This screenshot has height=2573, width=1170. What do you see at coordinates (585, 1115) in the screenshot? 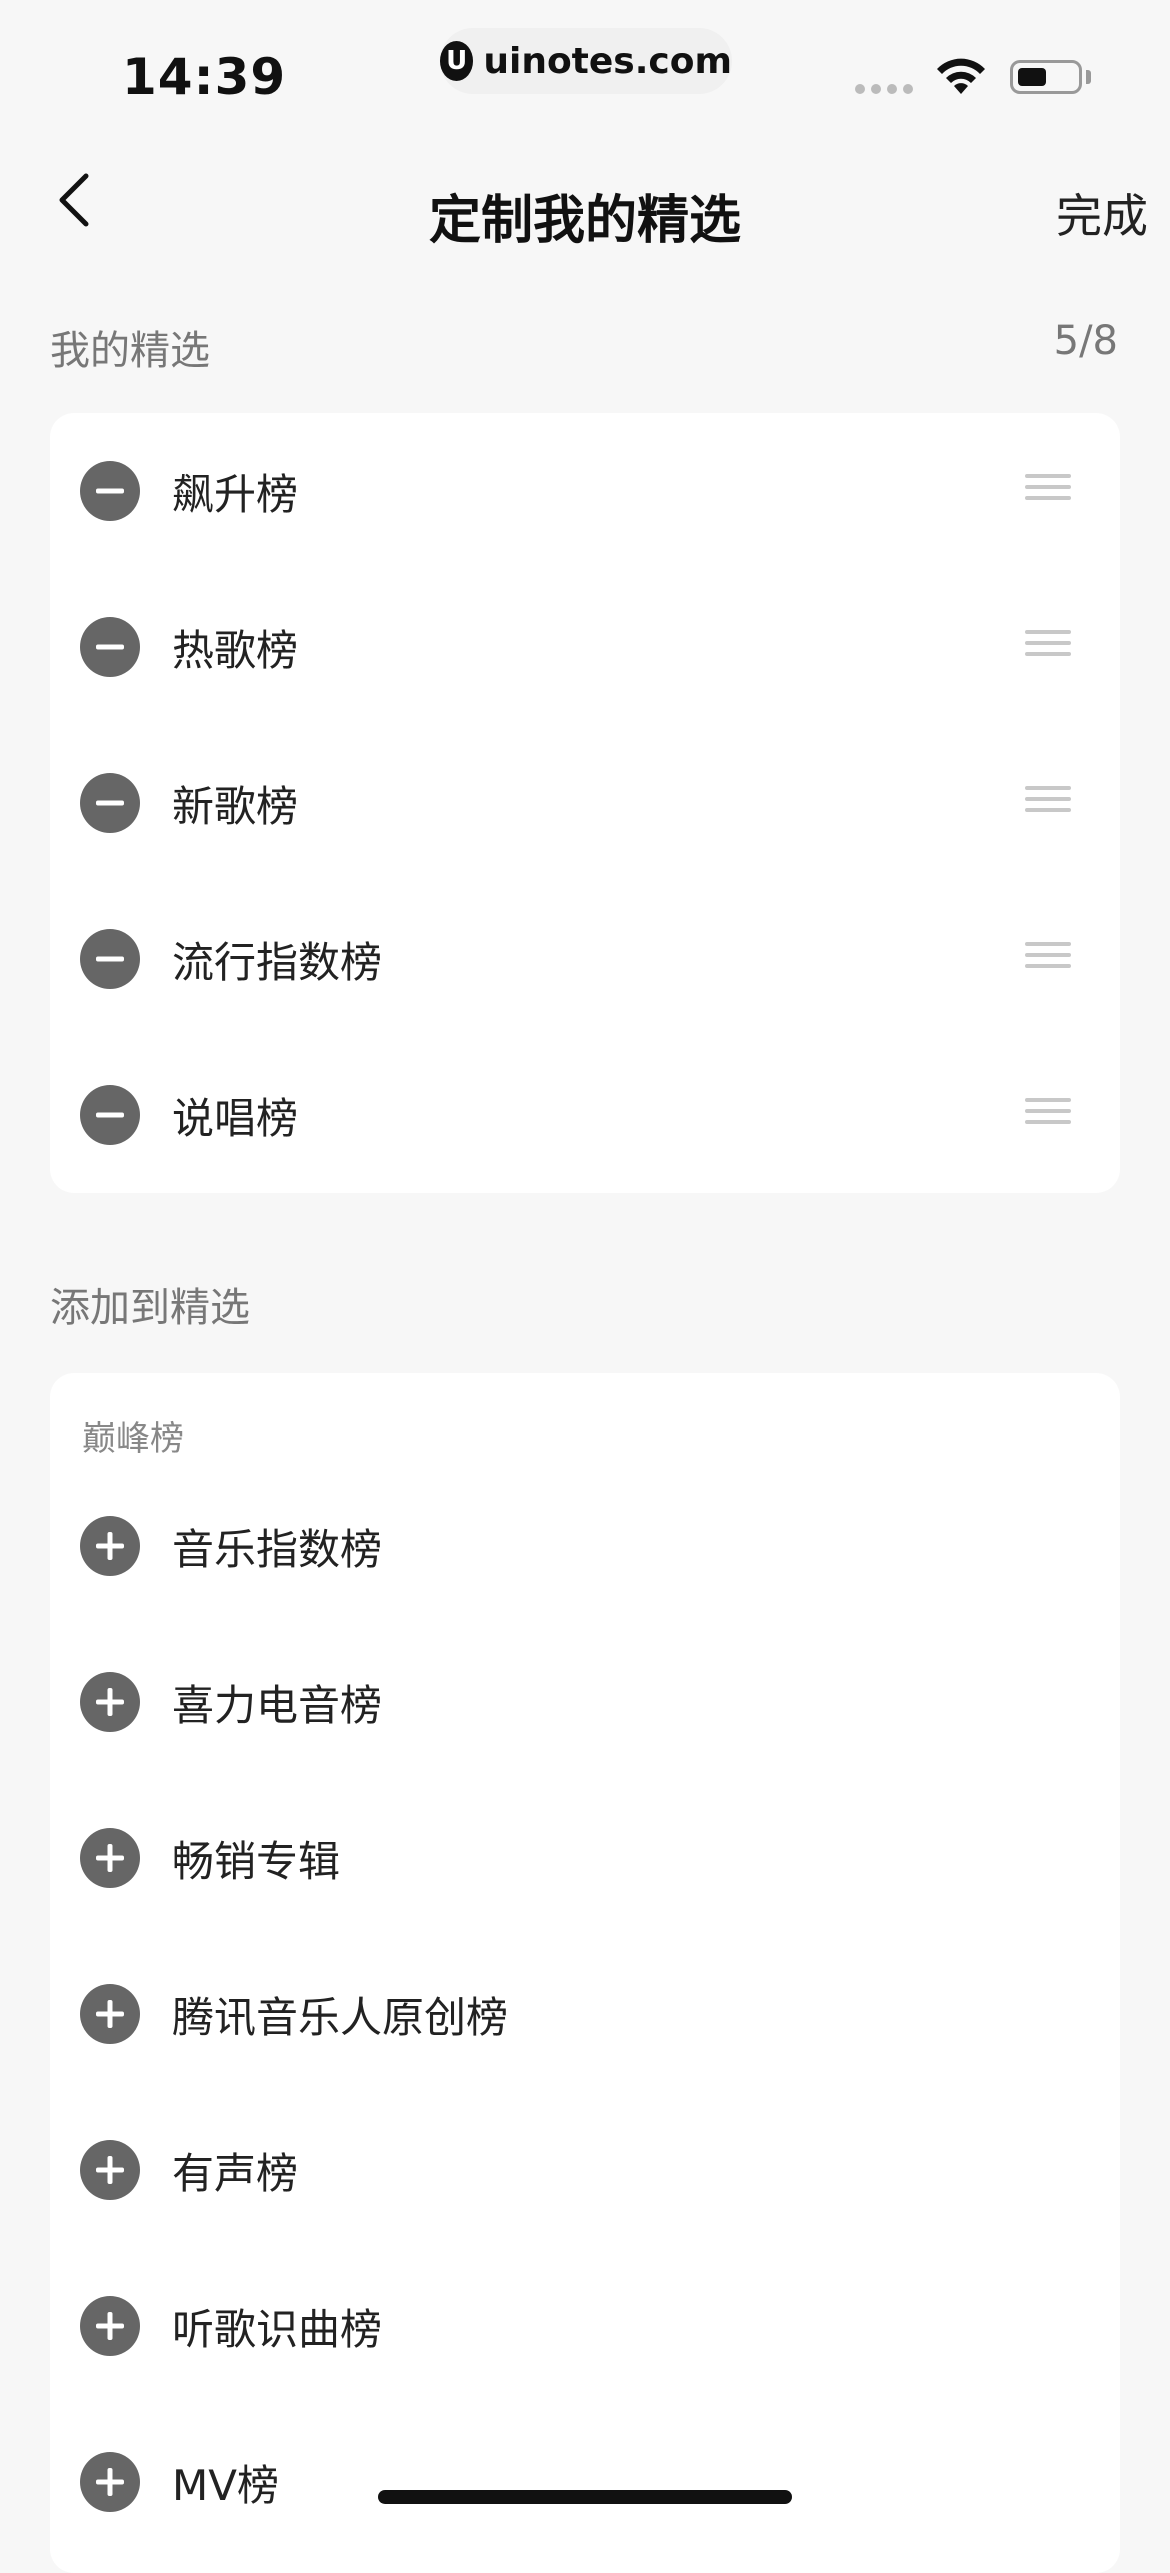
I see `list-item: 说唱榜` at bounding box center [585, 1115].